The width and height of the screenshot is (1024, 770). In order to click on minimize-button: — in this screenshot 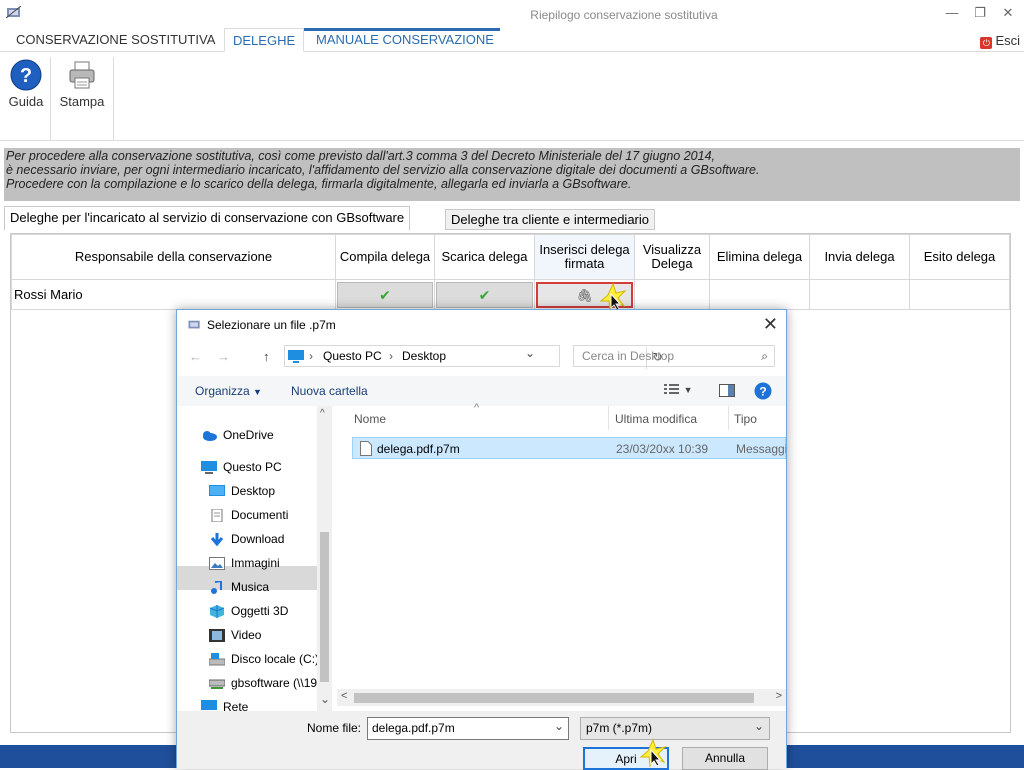, I will do `click(952, 13)`.